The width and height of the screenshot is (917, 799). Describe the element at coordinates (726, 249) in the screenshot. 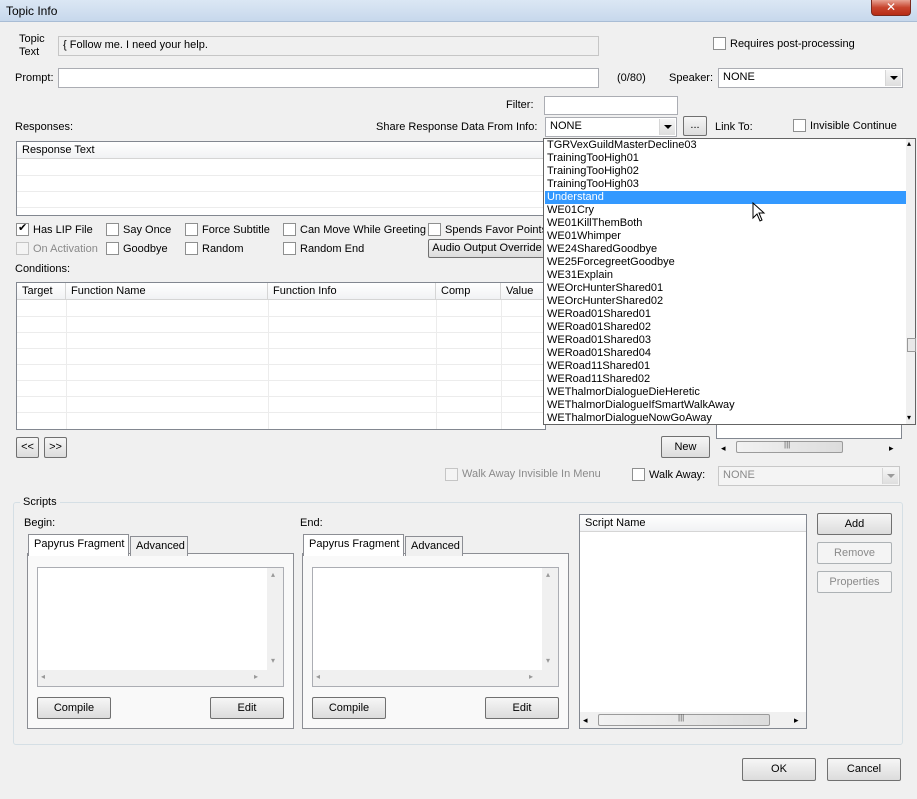

I see `dropdown-item: WE24SharedGoodbye` at that location.